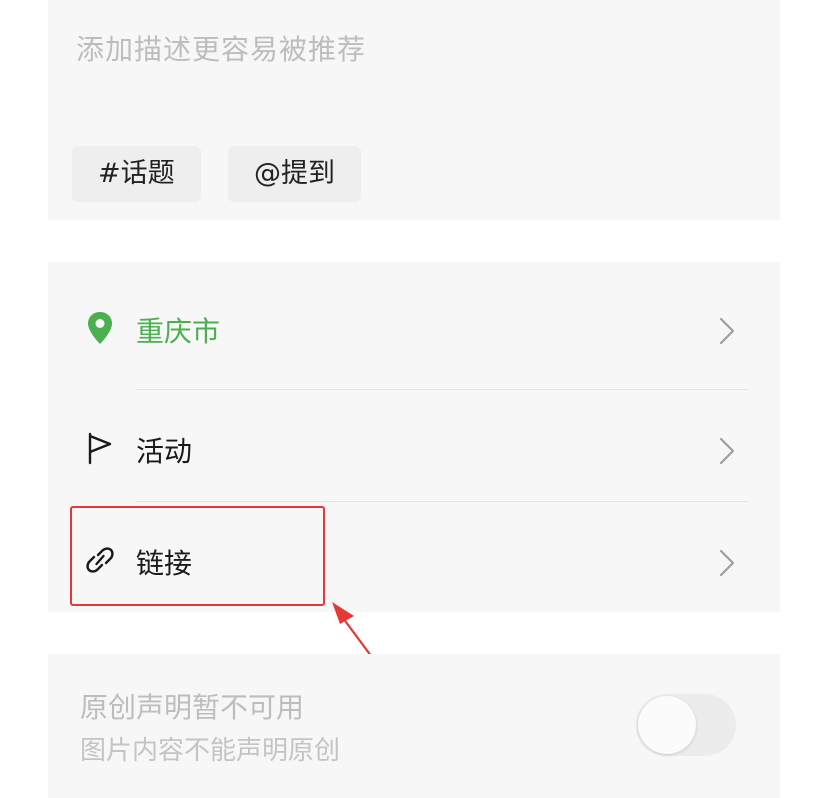 This screenshot has height=798, width=828. I want to click on originality-toggle, so click(686, 725).